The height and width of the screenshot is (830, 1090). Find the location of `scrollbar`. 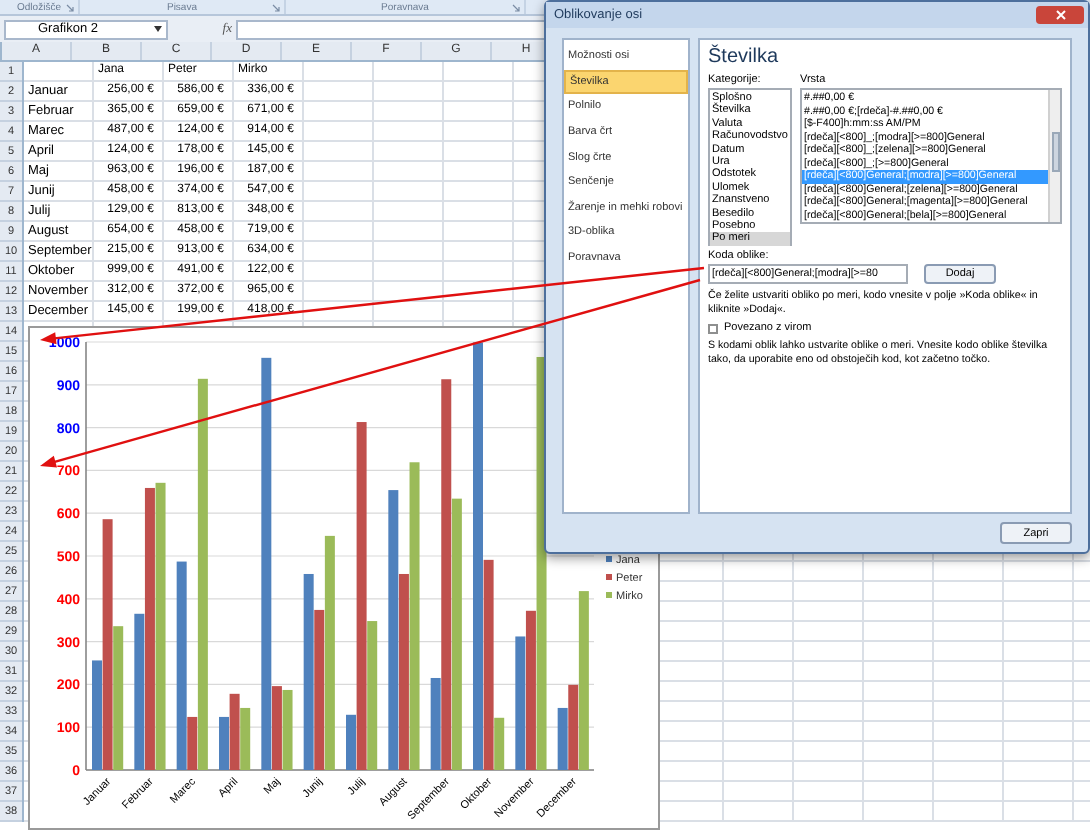

scrollbar is located at coordinates (1054, 156).